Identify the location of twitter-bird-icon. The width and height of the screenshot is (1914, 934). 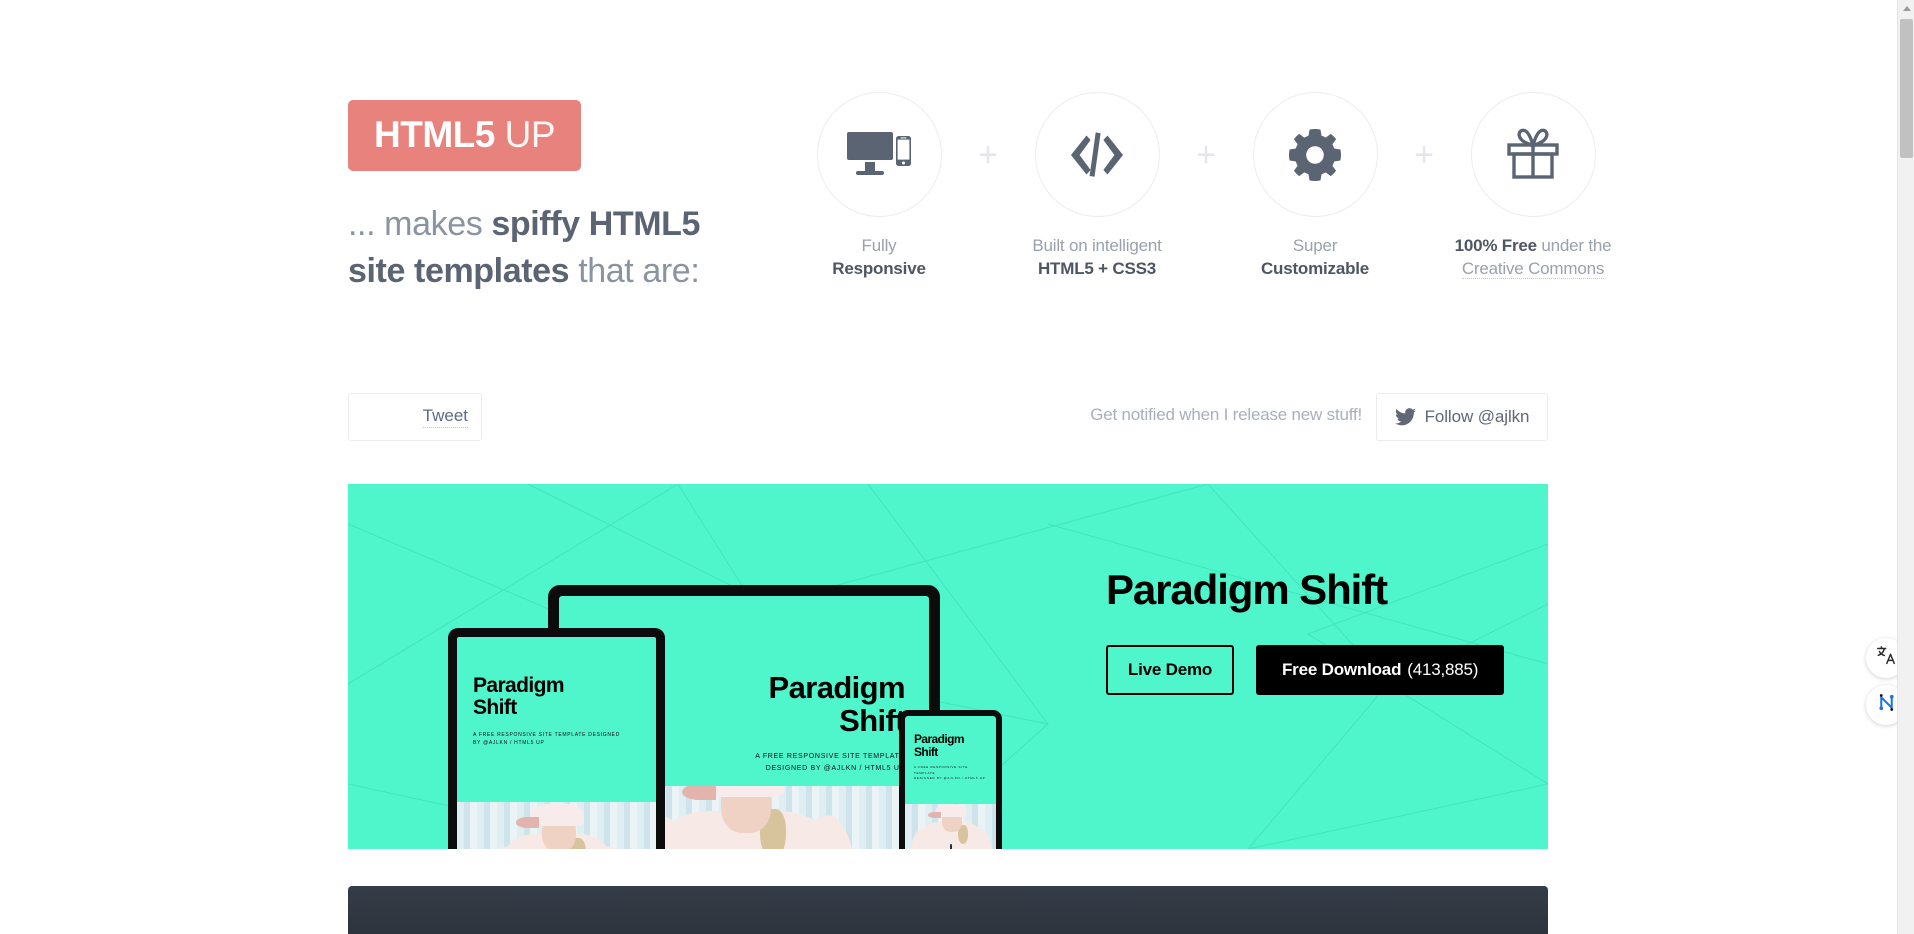
(1405, 417).